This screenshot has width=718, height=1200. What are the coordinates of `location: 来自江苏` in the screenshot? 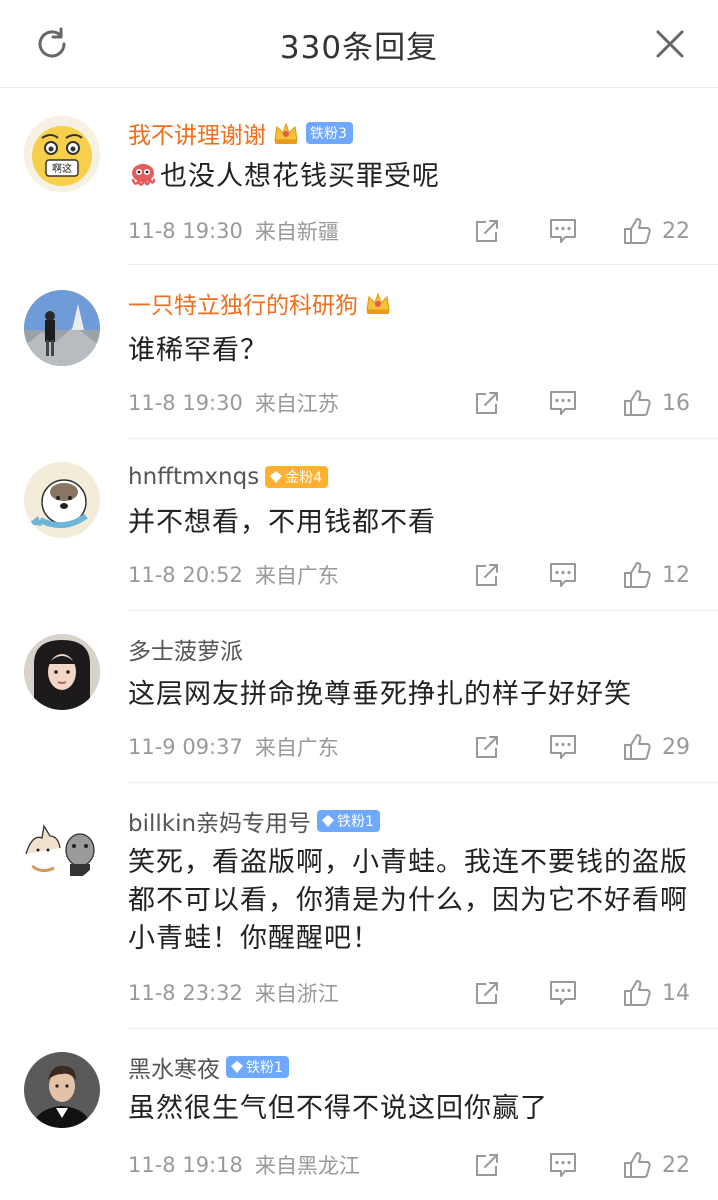 It's located at (296, 404).